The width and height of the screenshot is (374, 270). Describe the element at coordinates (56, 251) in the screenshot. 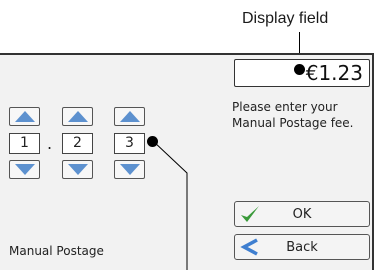

I see `screen-title: Manual Postage` at that location.